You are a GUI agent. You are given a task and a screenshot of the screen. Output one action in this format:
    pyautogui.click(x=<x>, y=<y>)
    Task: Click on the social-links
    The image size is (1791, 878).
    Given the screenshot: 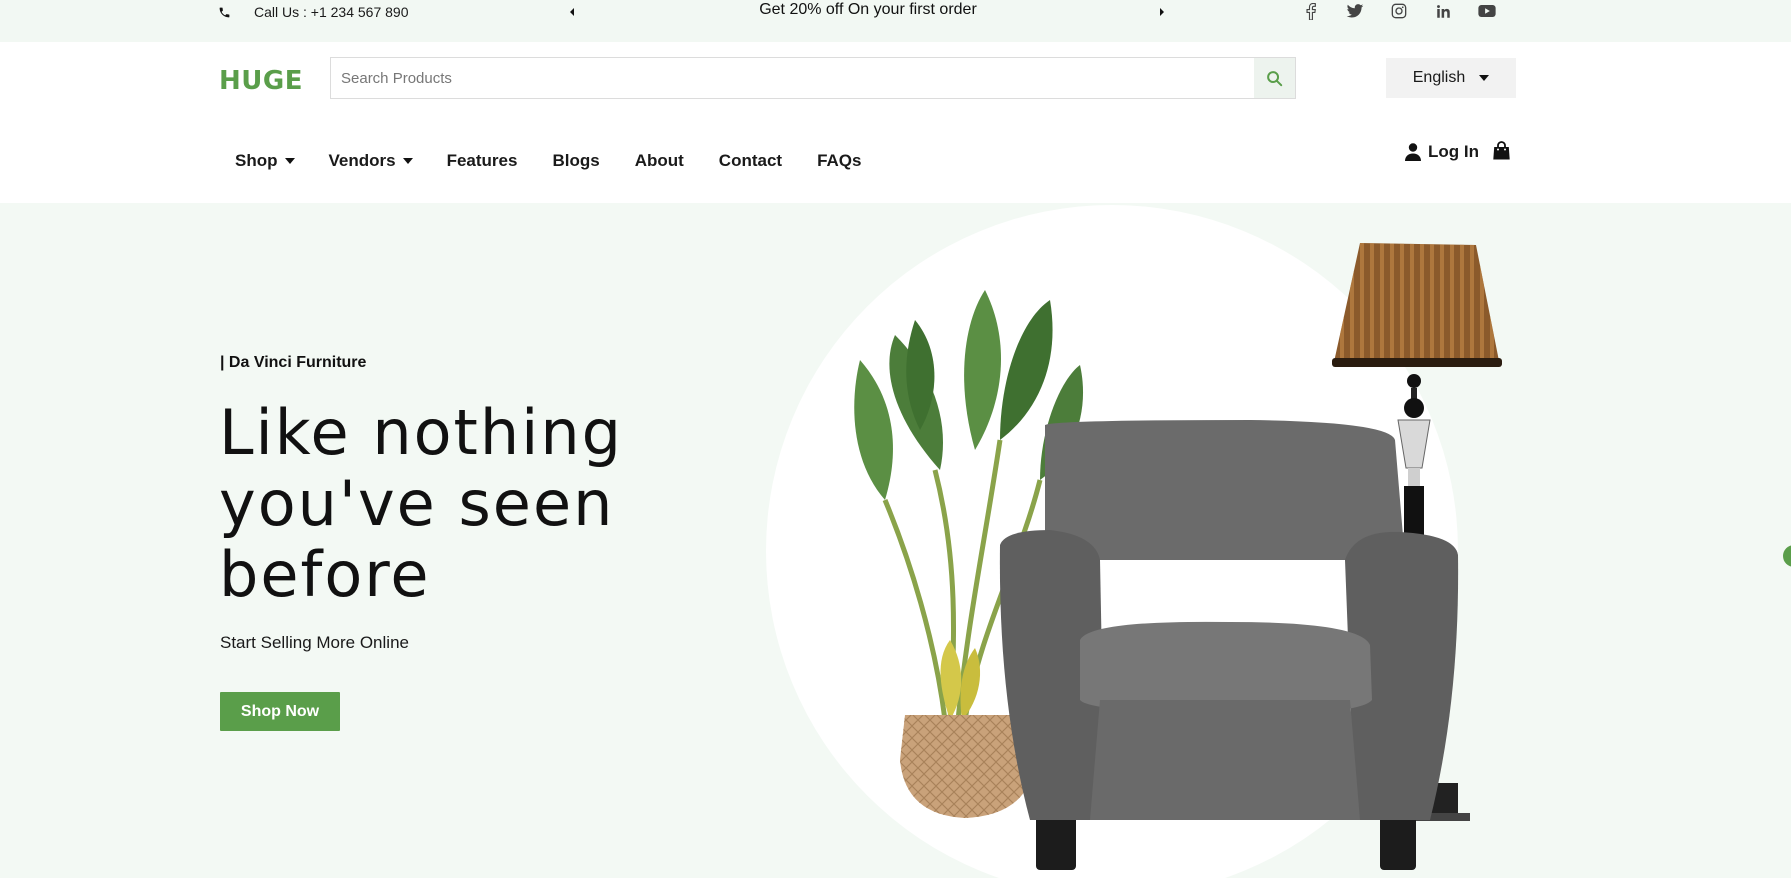 What is the action you would take?
    pyautogui.click(x=1399, y=11)
    